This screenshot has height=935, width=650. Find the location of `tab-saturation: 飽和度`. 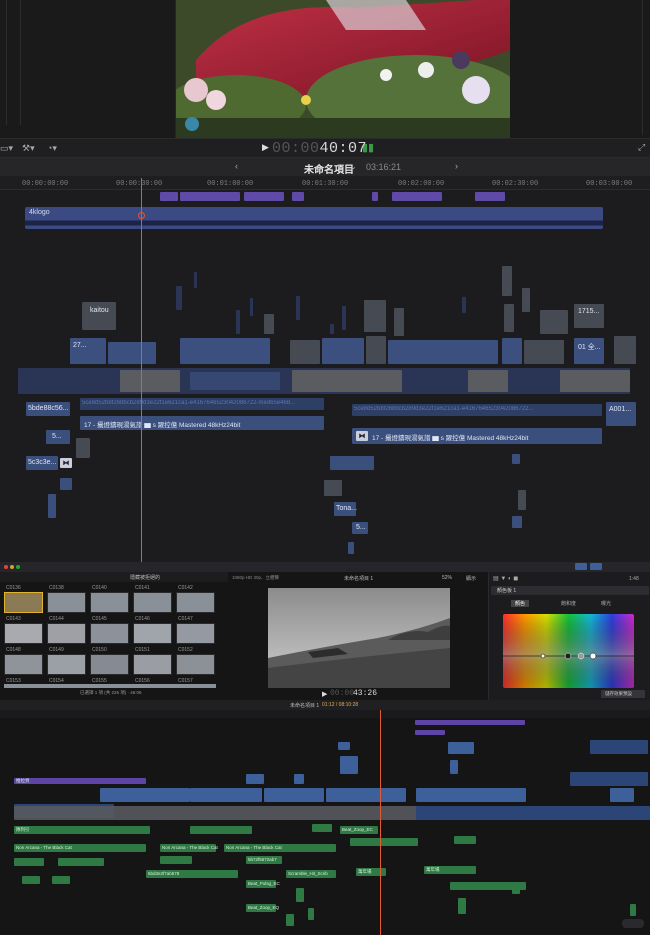

tab-saturation: 飽和度 is located at coordinates (568, 603).